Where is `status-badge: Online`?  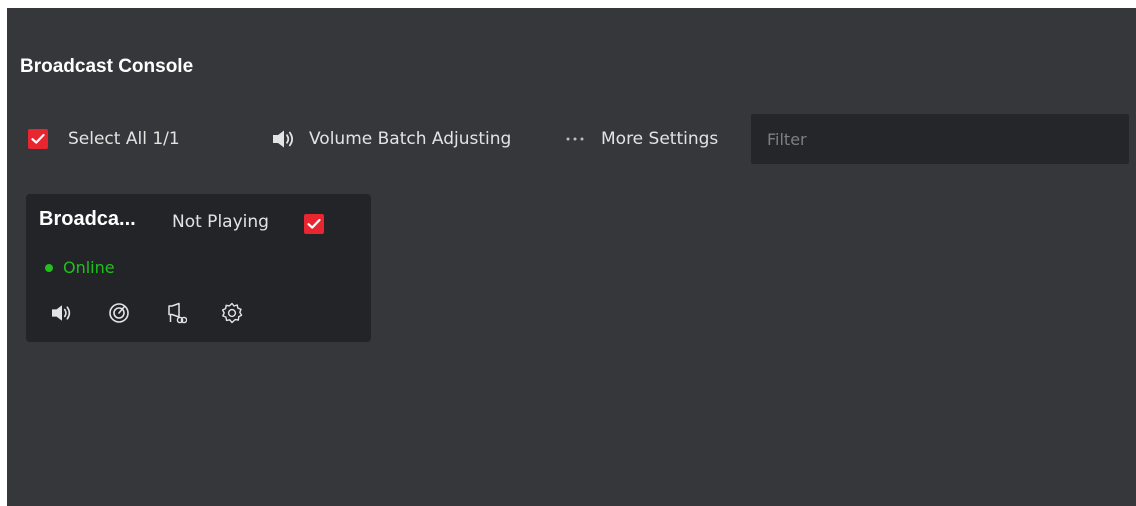 status-badge: Online is located at coordinates (80, 267).